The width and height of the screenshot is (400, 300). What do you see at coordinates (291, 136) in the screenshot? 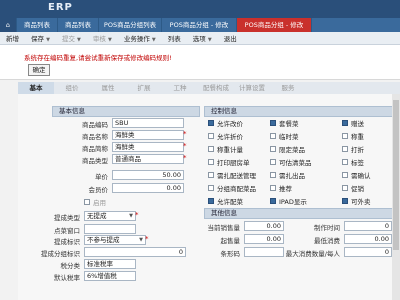
I see `option-temp-dish: 临时菜` at bounding box center [291, 136].